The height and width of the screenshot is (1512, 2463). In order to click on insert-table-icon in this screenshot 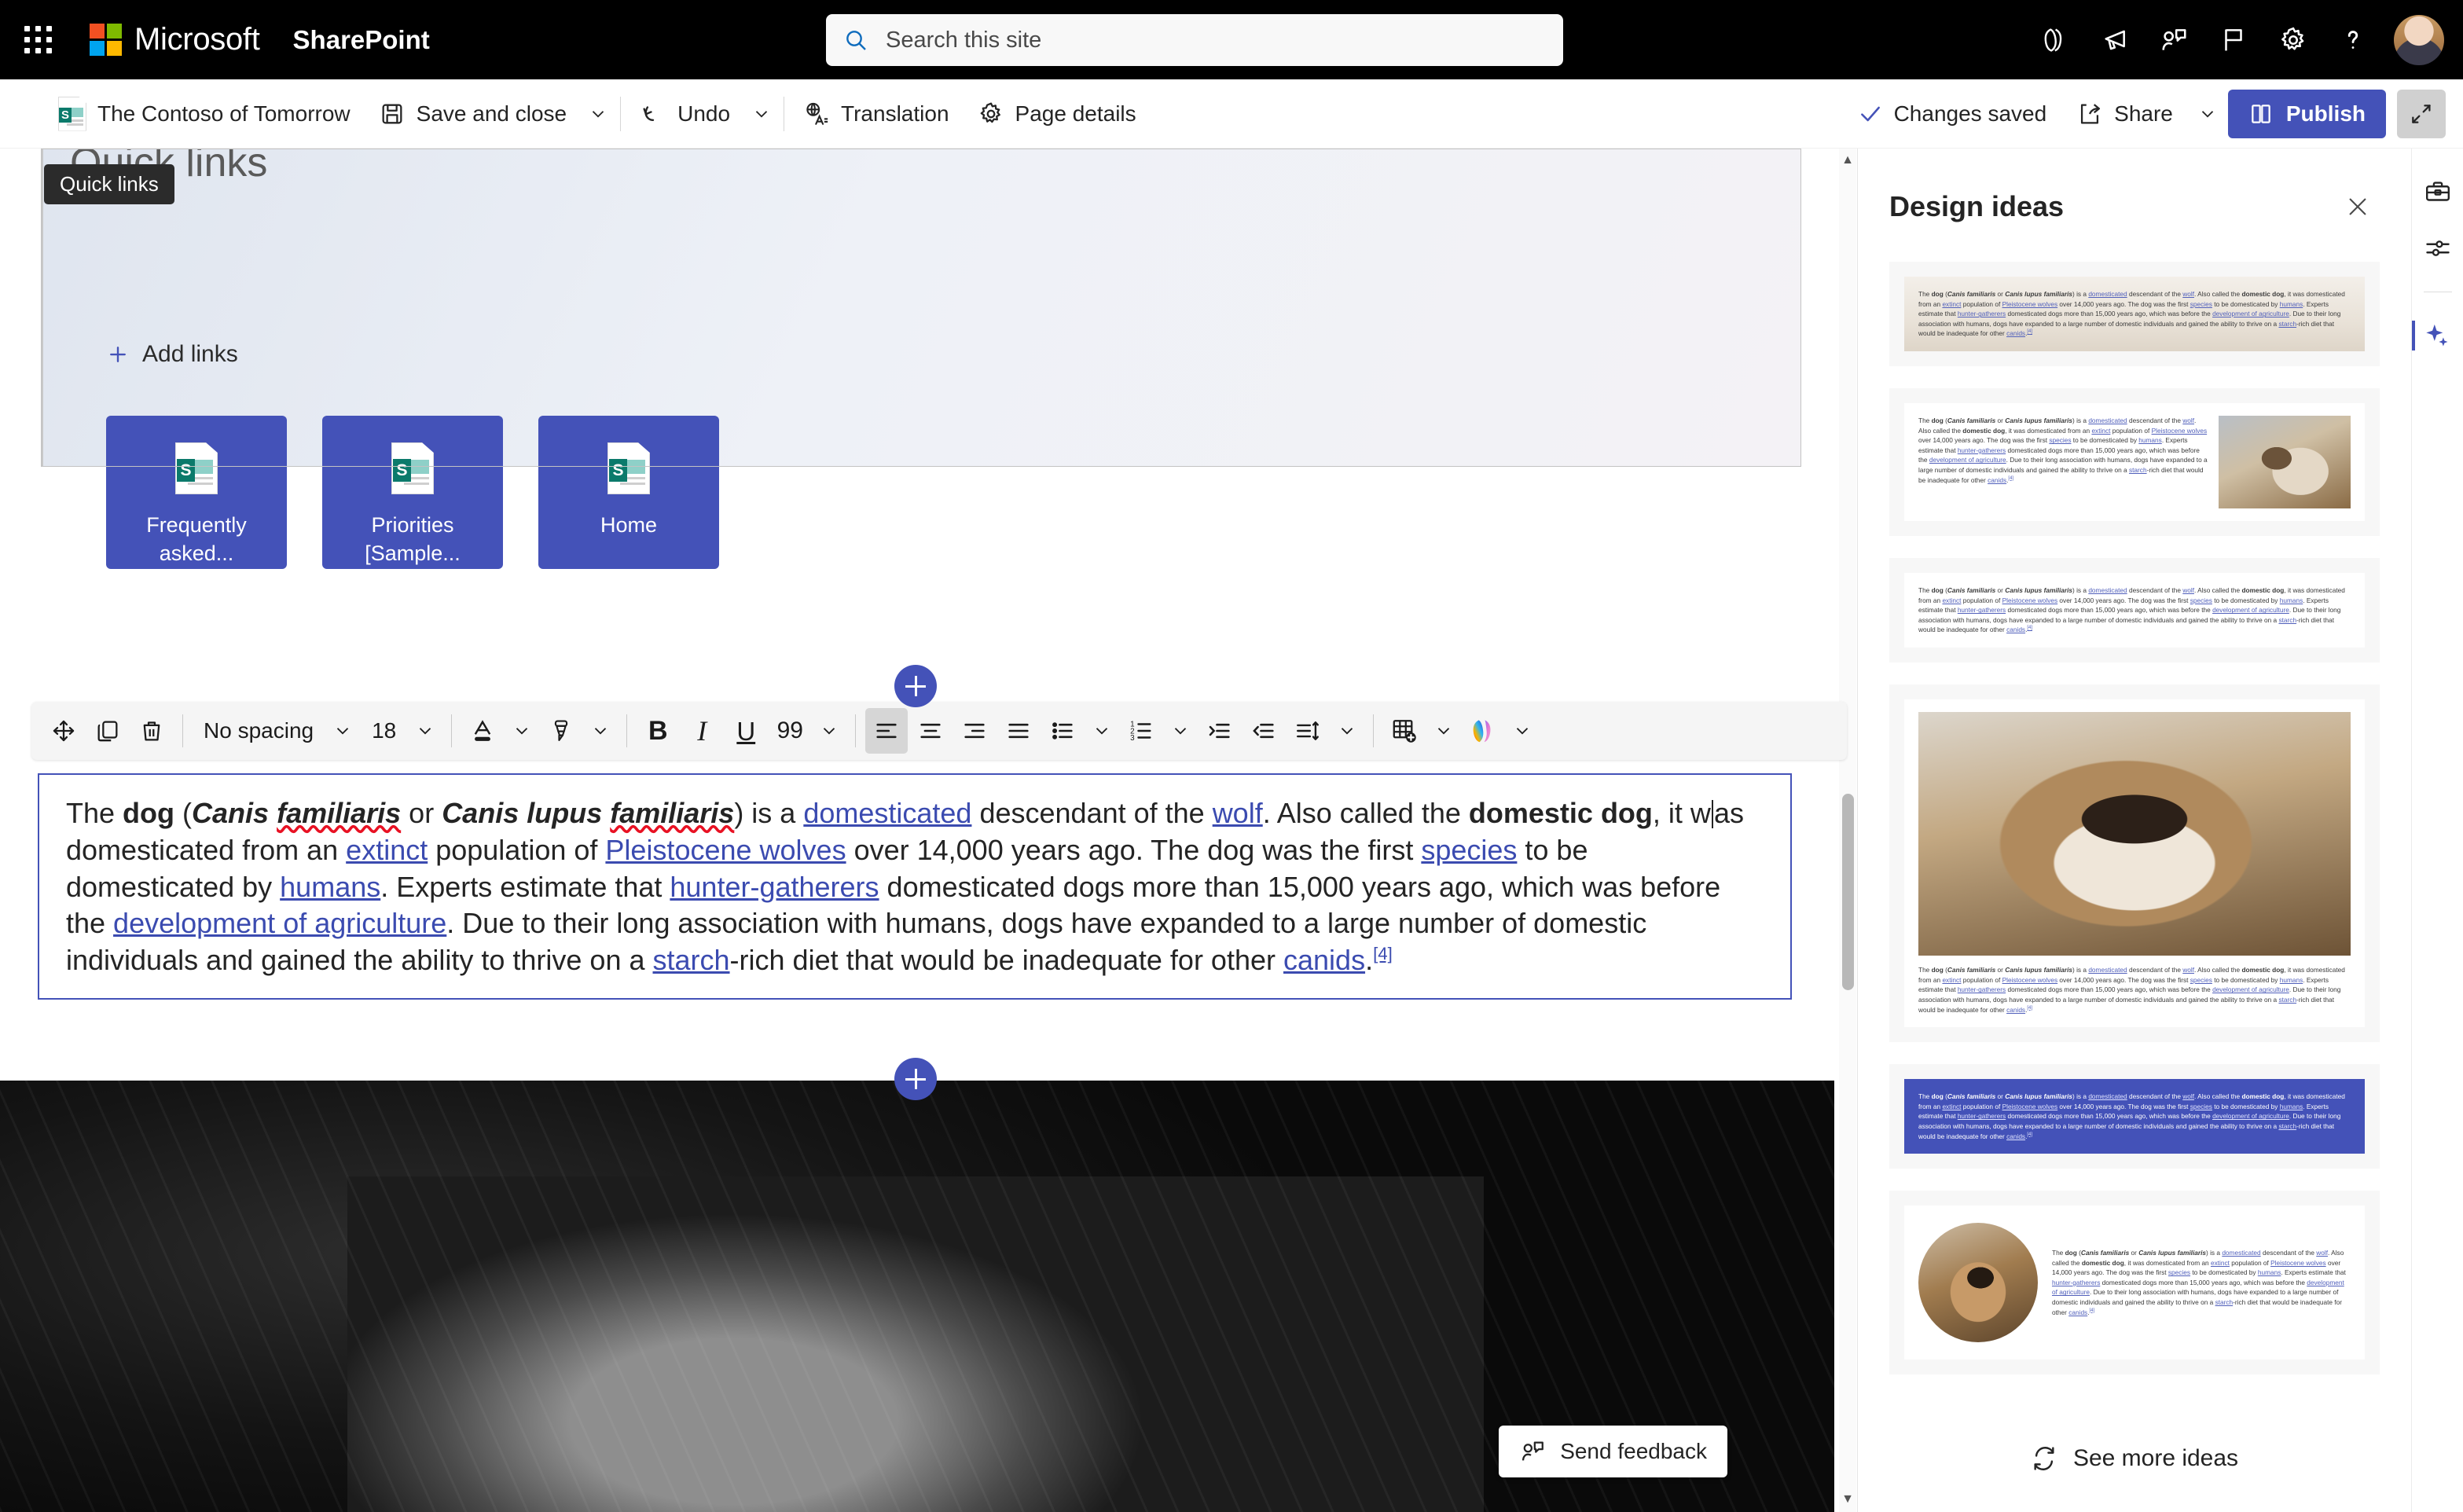, I will do `click(1404, 731)`.